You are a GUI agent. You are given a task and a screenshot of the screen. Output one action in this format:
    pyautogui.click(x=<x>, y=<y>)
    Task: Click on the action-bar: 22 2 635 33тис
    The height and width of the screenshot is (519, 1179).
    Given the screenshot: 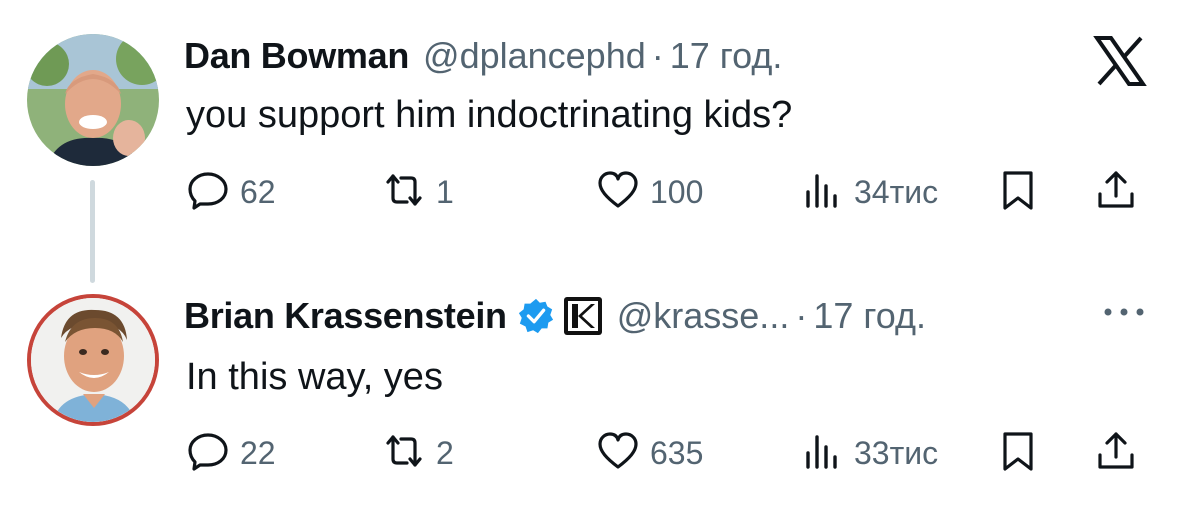 What is the action you would take?
    pyautogui.click(x=666, y=453)
    